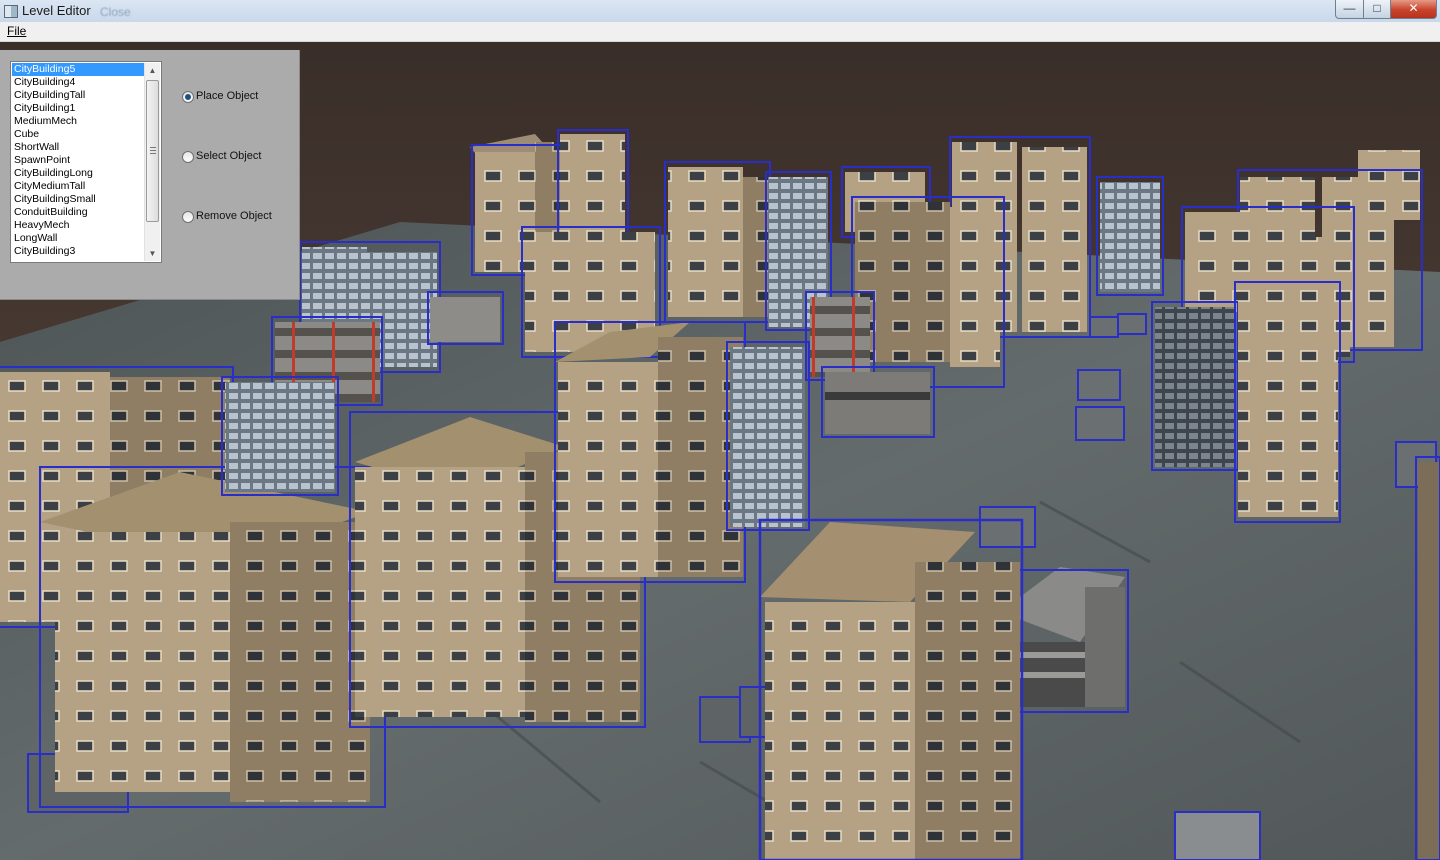 This screenshot has width=1440, height=860. Describe the element at coordinates (228, 156) in the screenshot. I see `radio-label: Select Object` at that location.